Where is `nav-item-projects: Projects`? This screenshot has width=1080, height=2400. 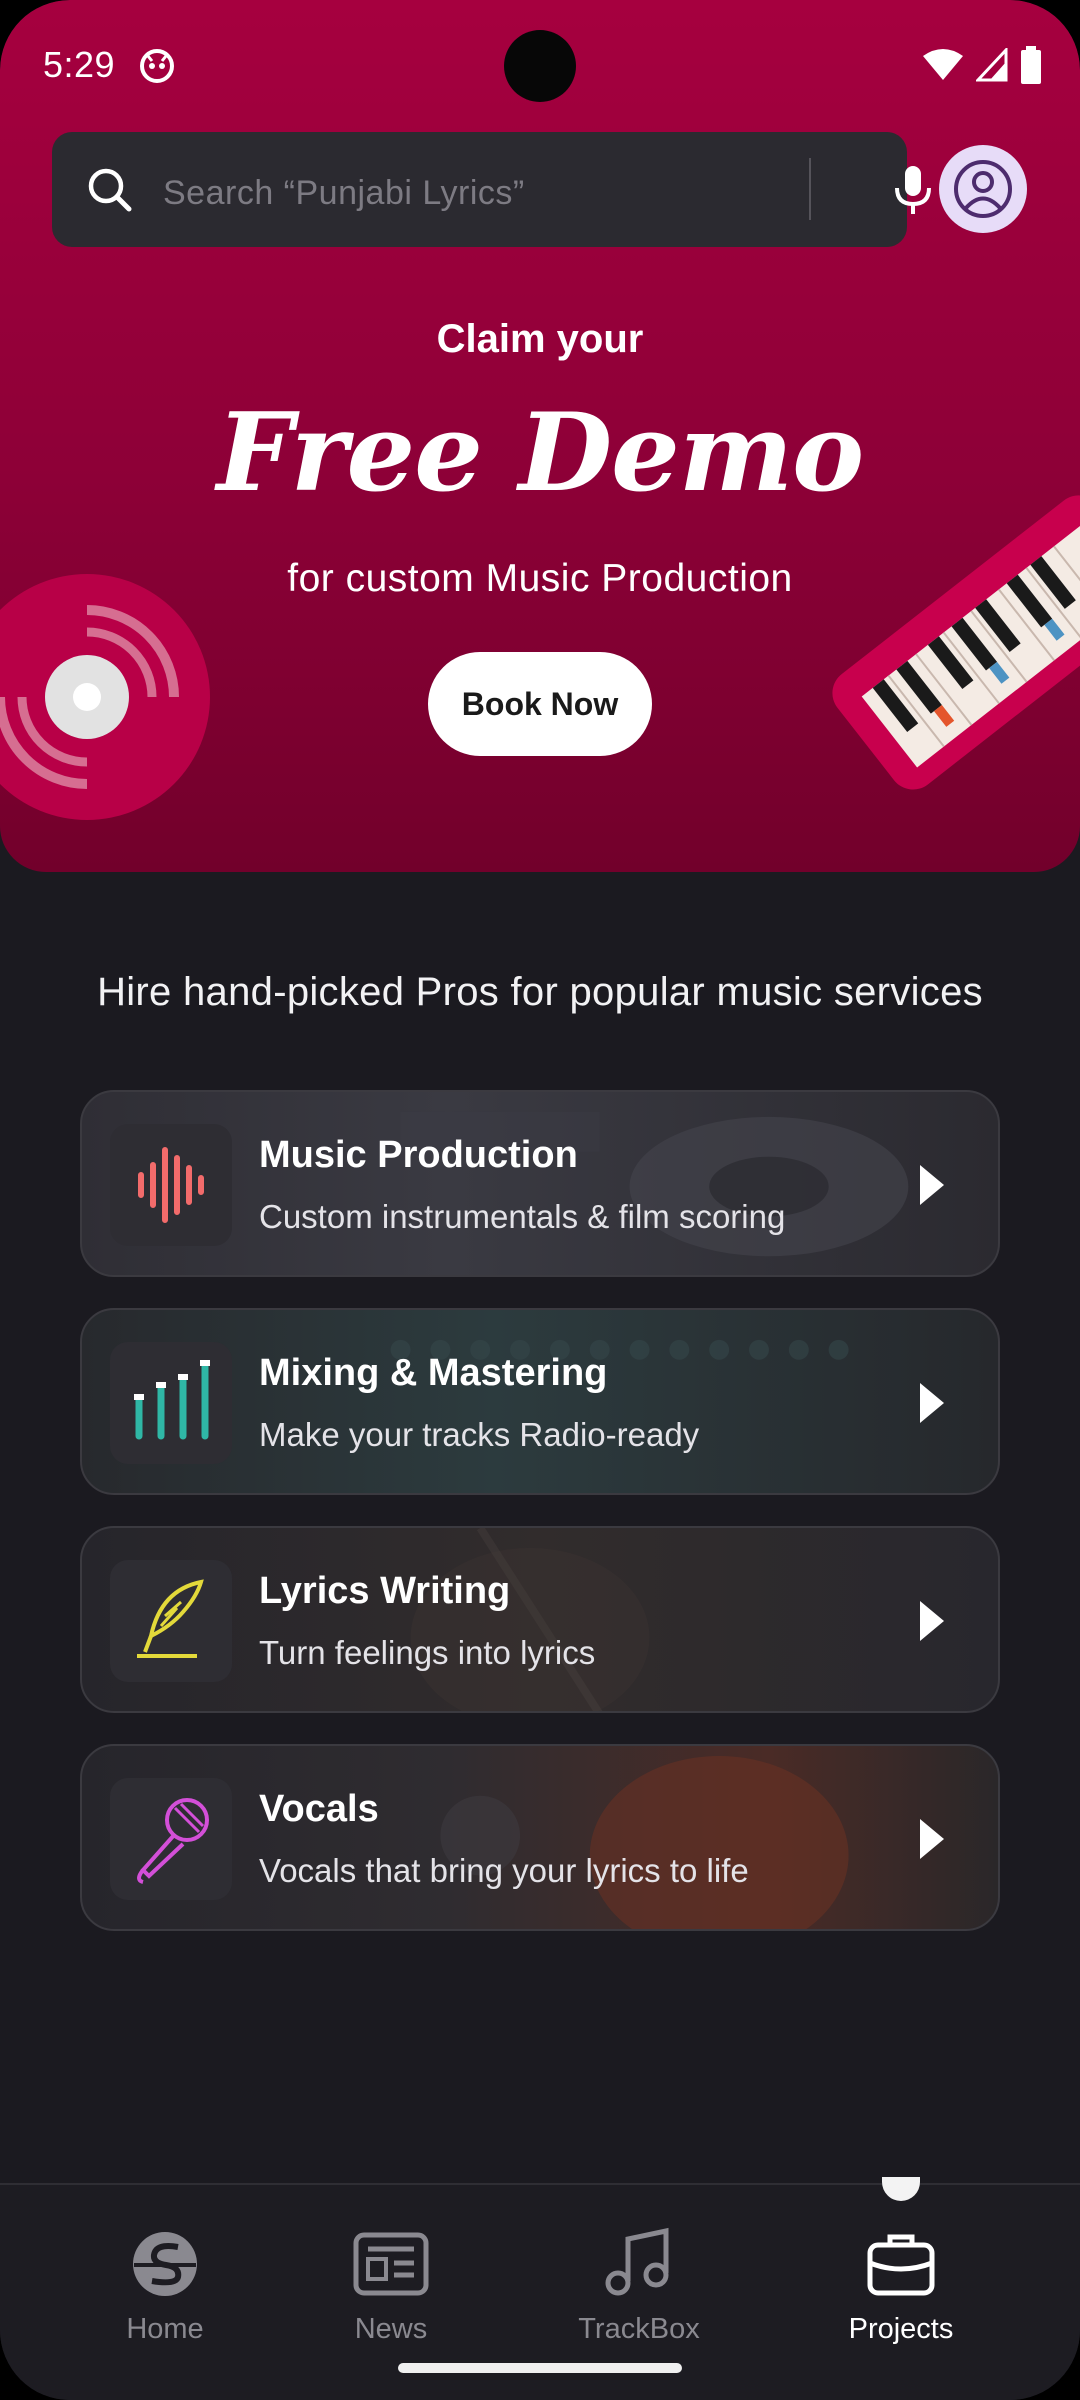
nav-item-projects: Projects is located at coordinates (901, 2285).